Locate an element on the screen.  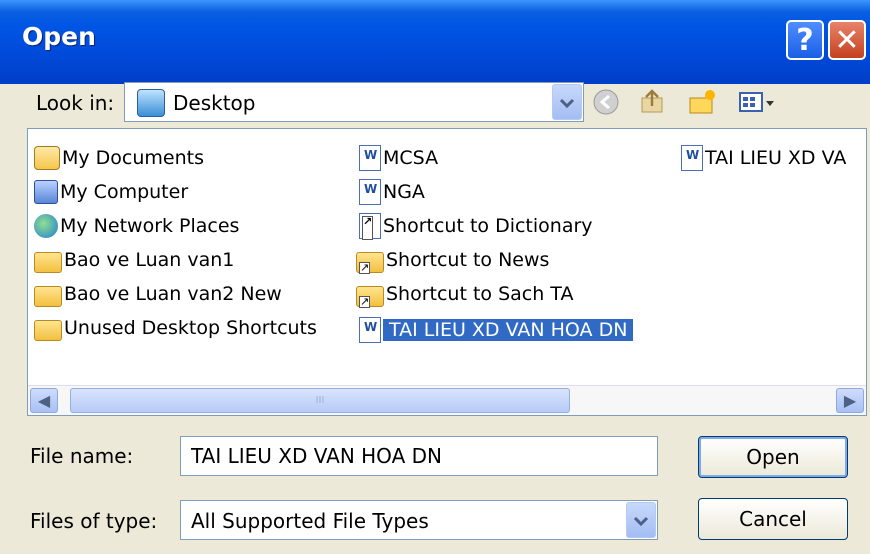
desktop-icon is located at coordinates (151, 103).